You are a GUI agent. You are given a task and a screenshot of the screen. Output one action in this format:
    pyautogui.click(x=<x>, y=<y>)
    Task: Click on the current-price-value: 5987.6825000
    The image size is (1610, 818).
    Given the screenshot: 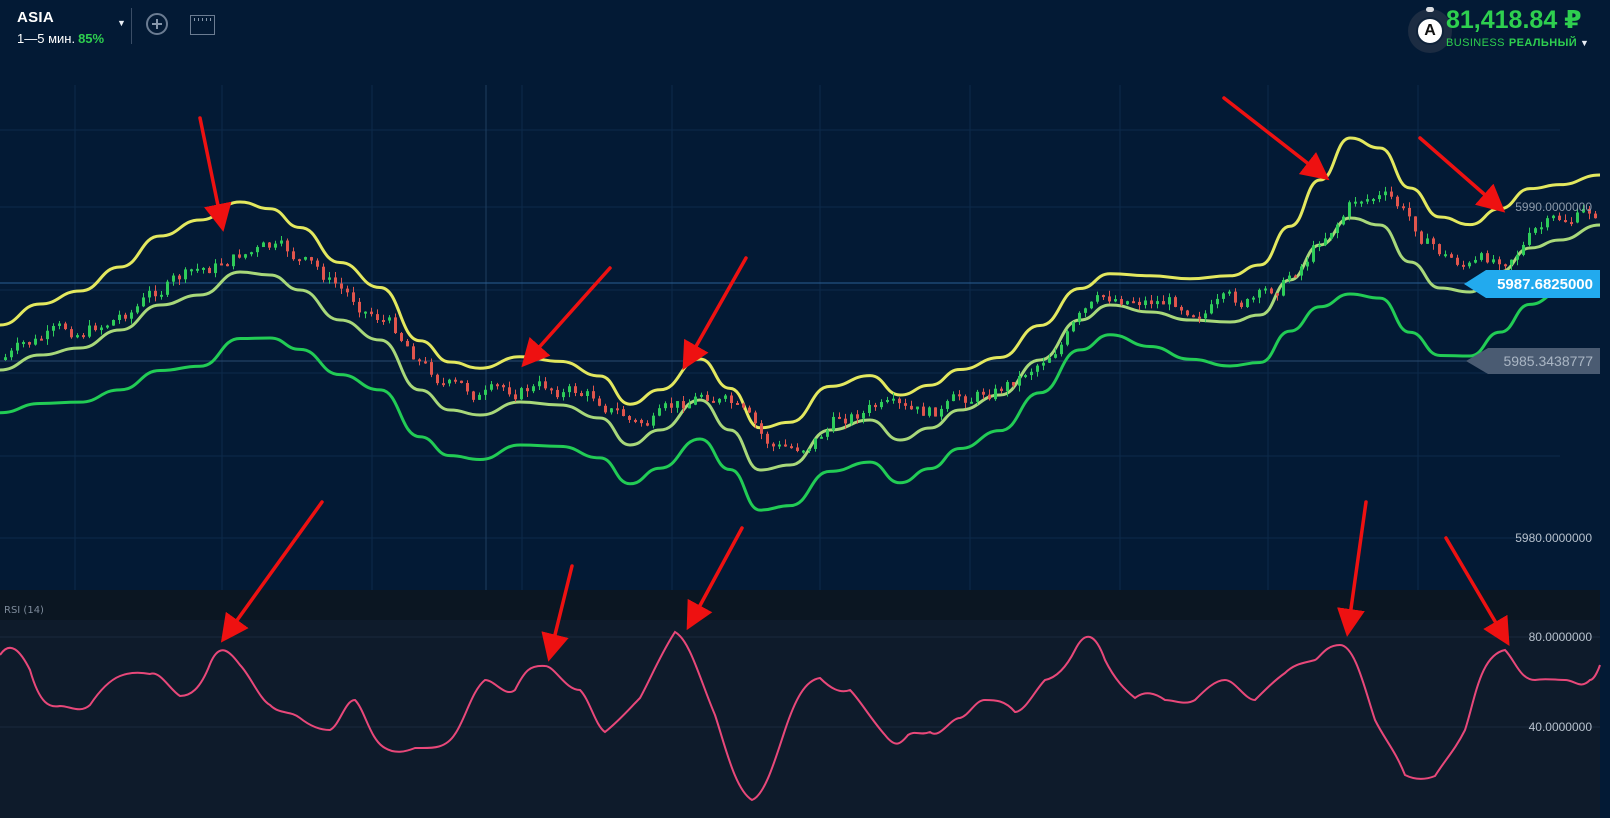 What is the action you would take?
    pyautogui.click(x=1545, y=284)
    